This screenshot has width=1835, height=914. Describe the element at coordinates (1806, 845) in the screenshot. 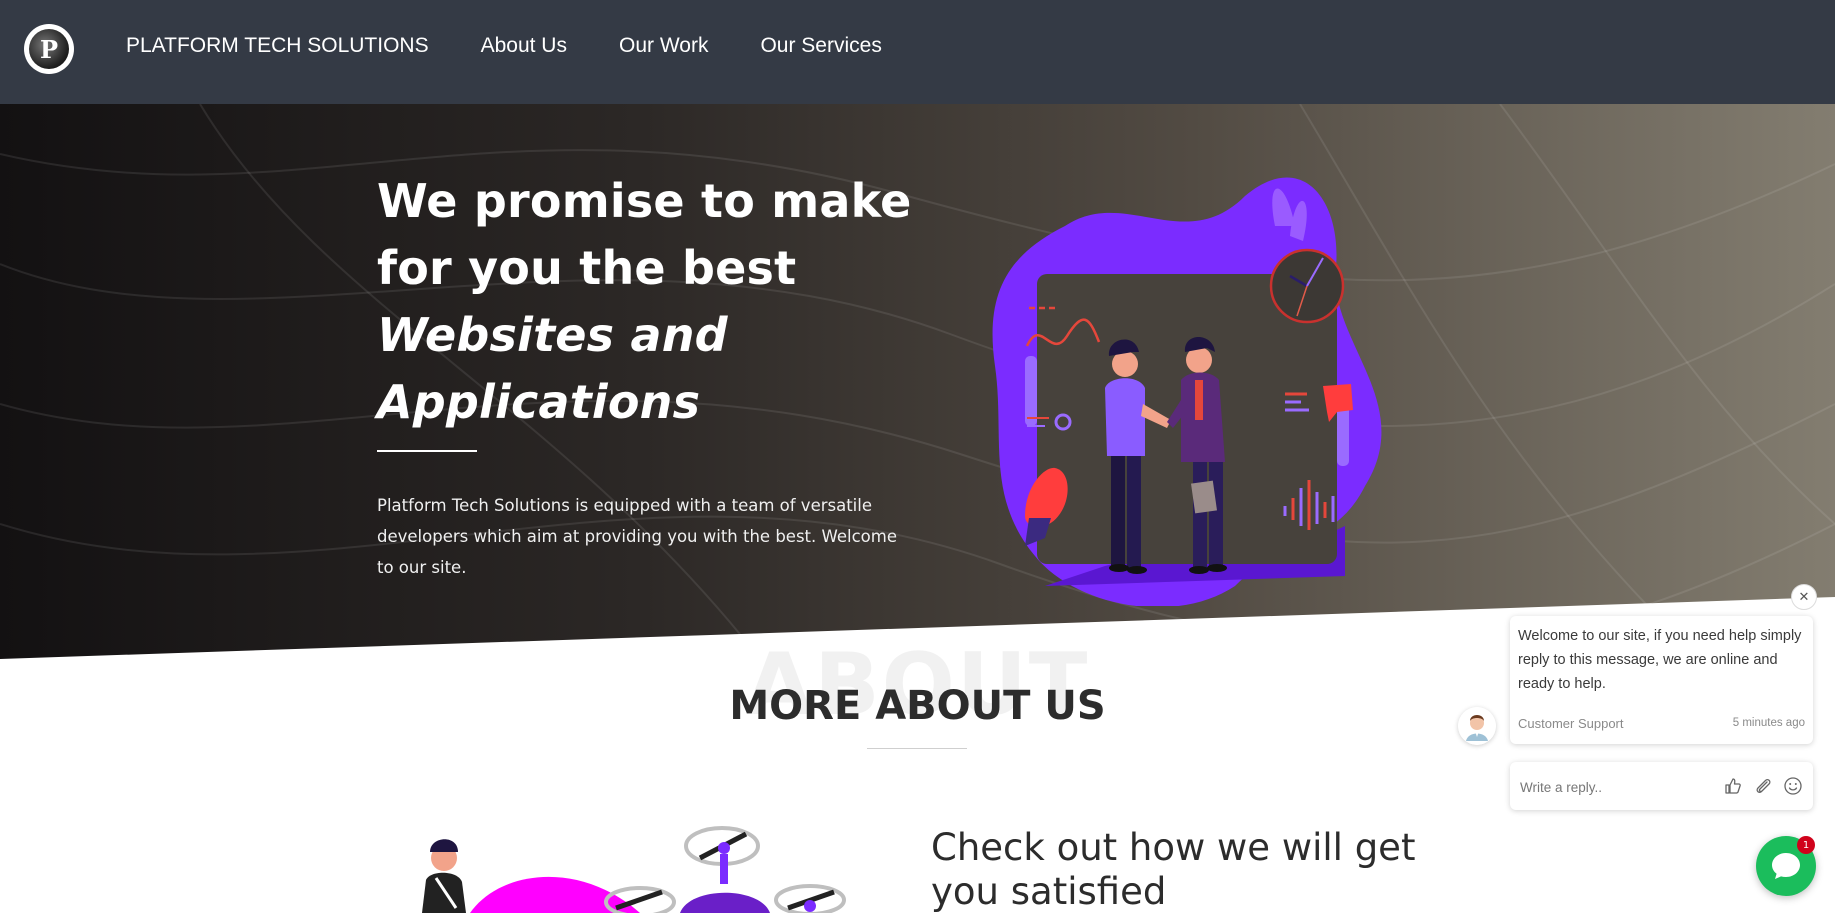

I see `chat-unread-badge: 1` at that location.